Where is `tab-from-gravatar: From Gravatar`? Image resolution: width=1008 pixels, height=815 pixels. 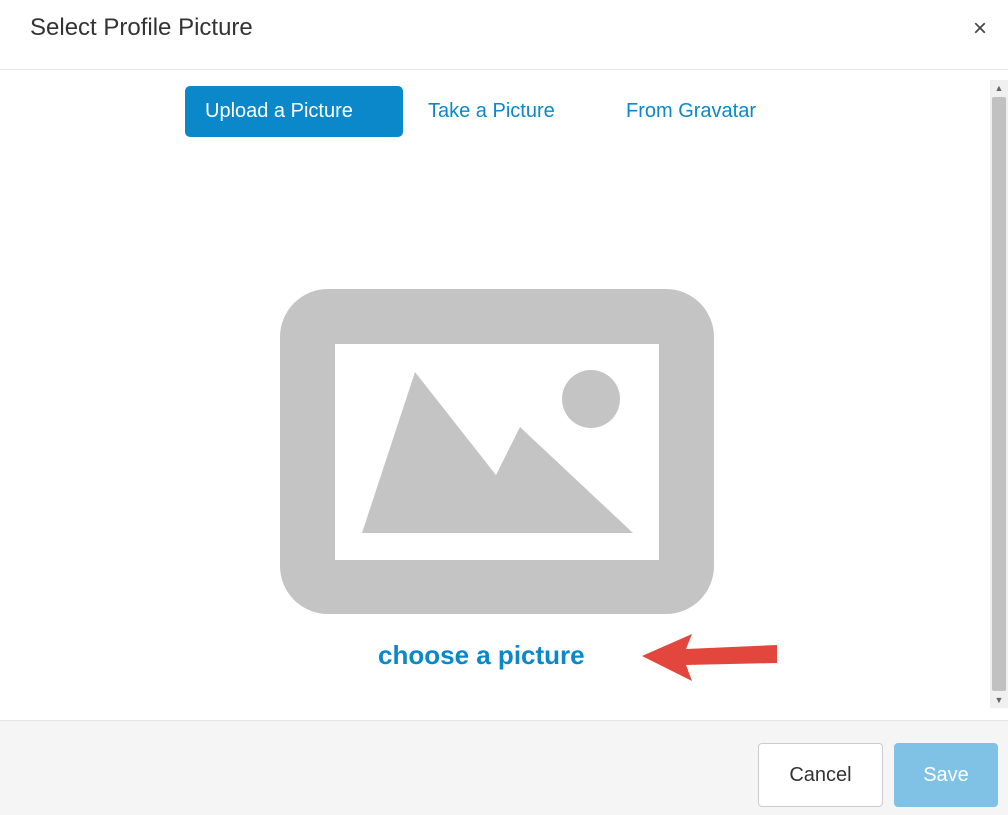 tab-from-gravatar: From Gravatar is located at coordinates (691, 111).